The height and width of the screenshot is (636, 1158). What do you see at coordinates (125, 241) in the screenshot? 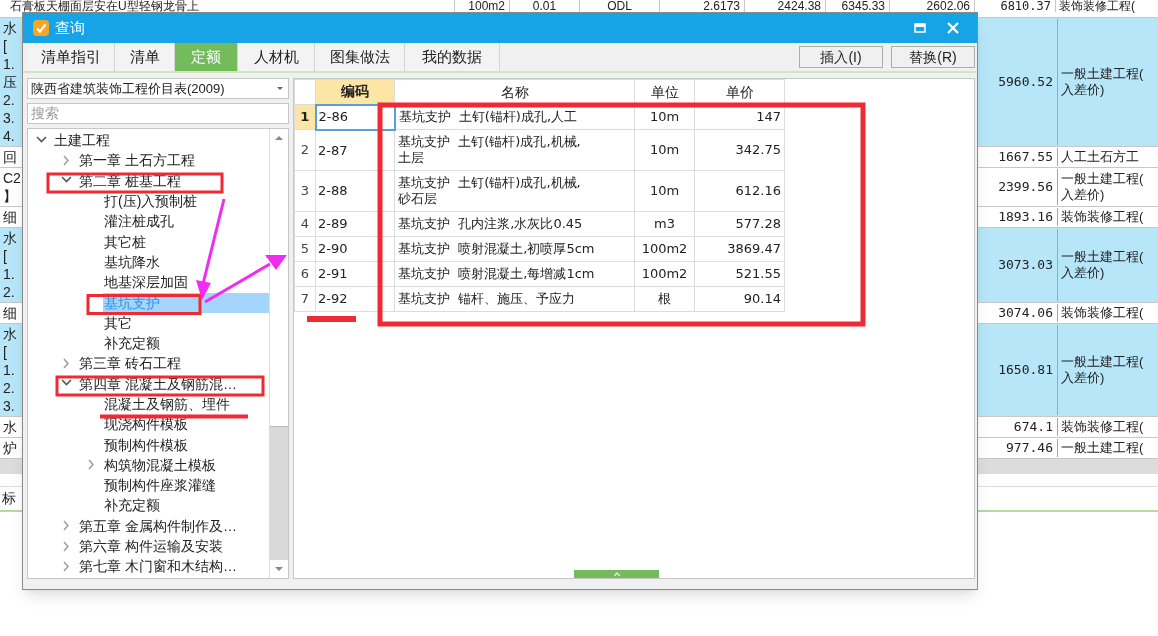
I see `tree-item: 其它桩` at bounding box center [125, 241].